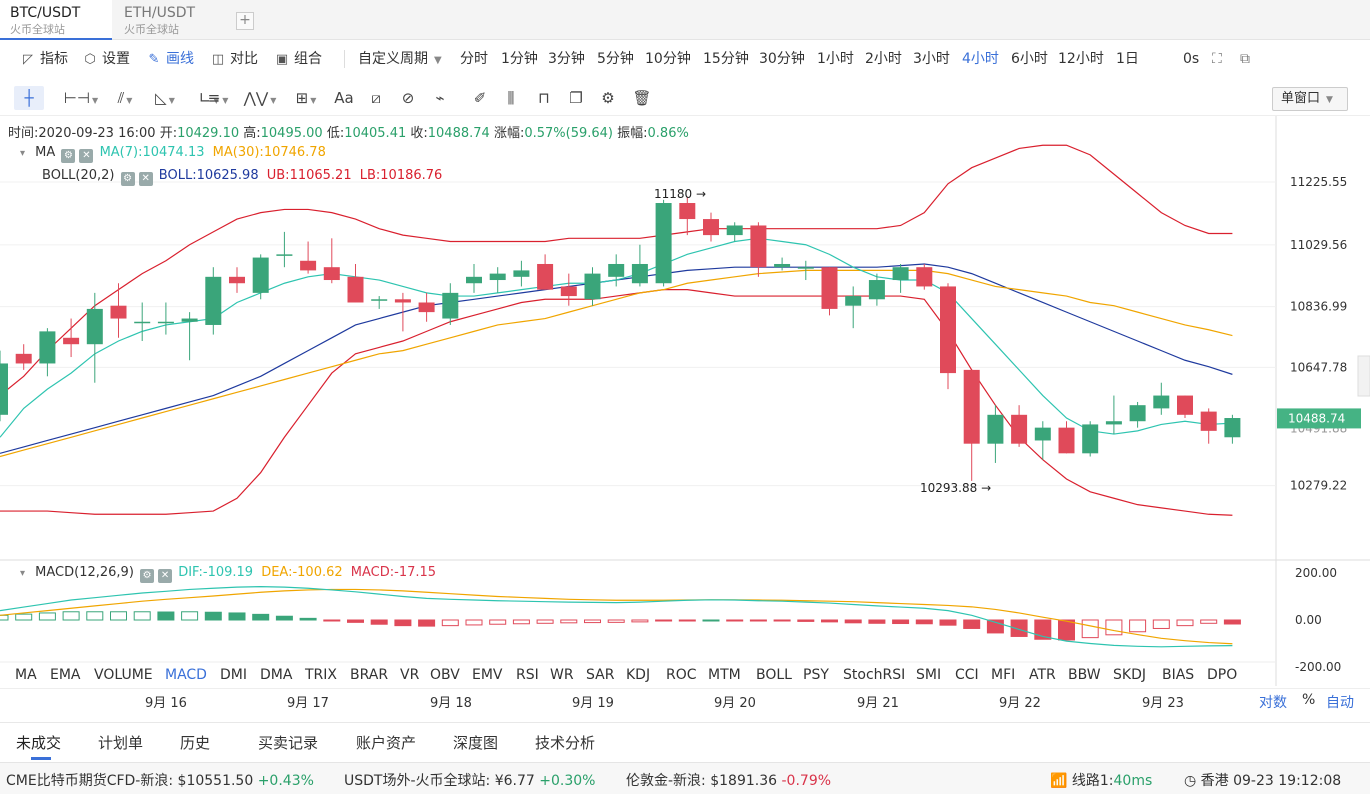 The width and height of the screenshot is (1370, 801). What do you see at coordinates (165, 98) in the screenshot?
I see `angle-icon: ◺ ▼` at bounding box center [165, 98].